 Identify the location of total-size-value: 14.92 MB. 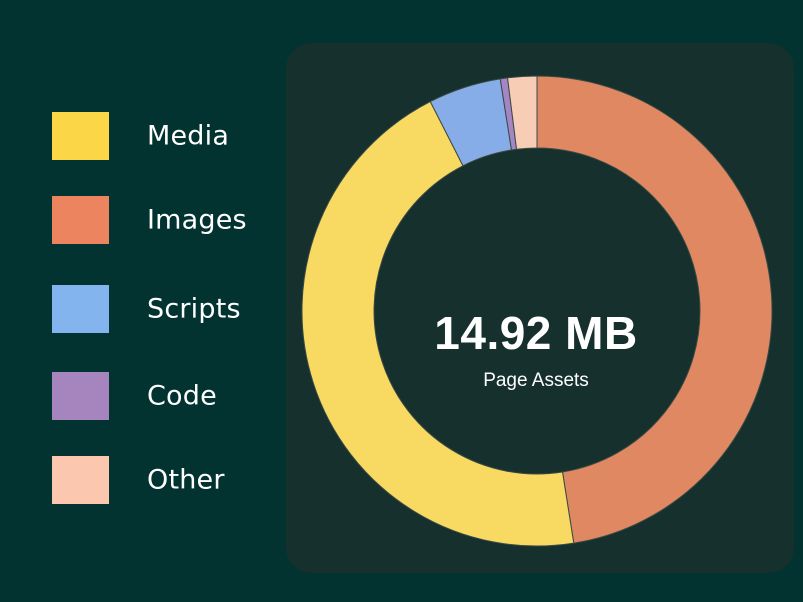
(536, 333).